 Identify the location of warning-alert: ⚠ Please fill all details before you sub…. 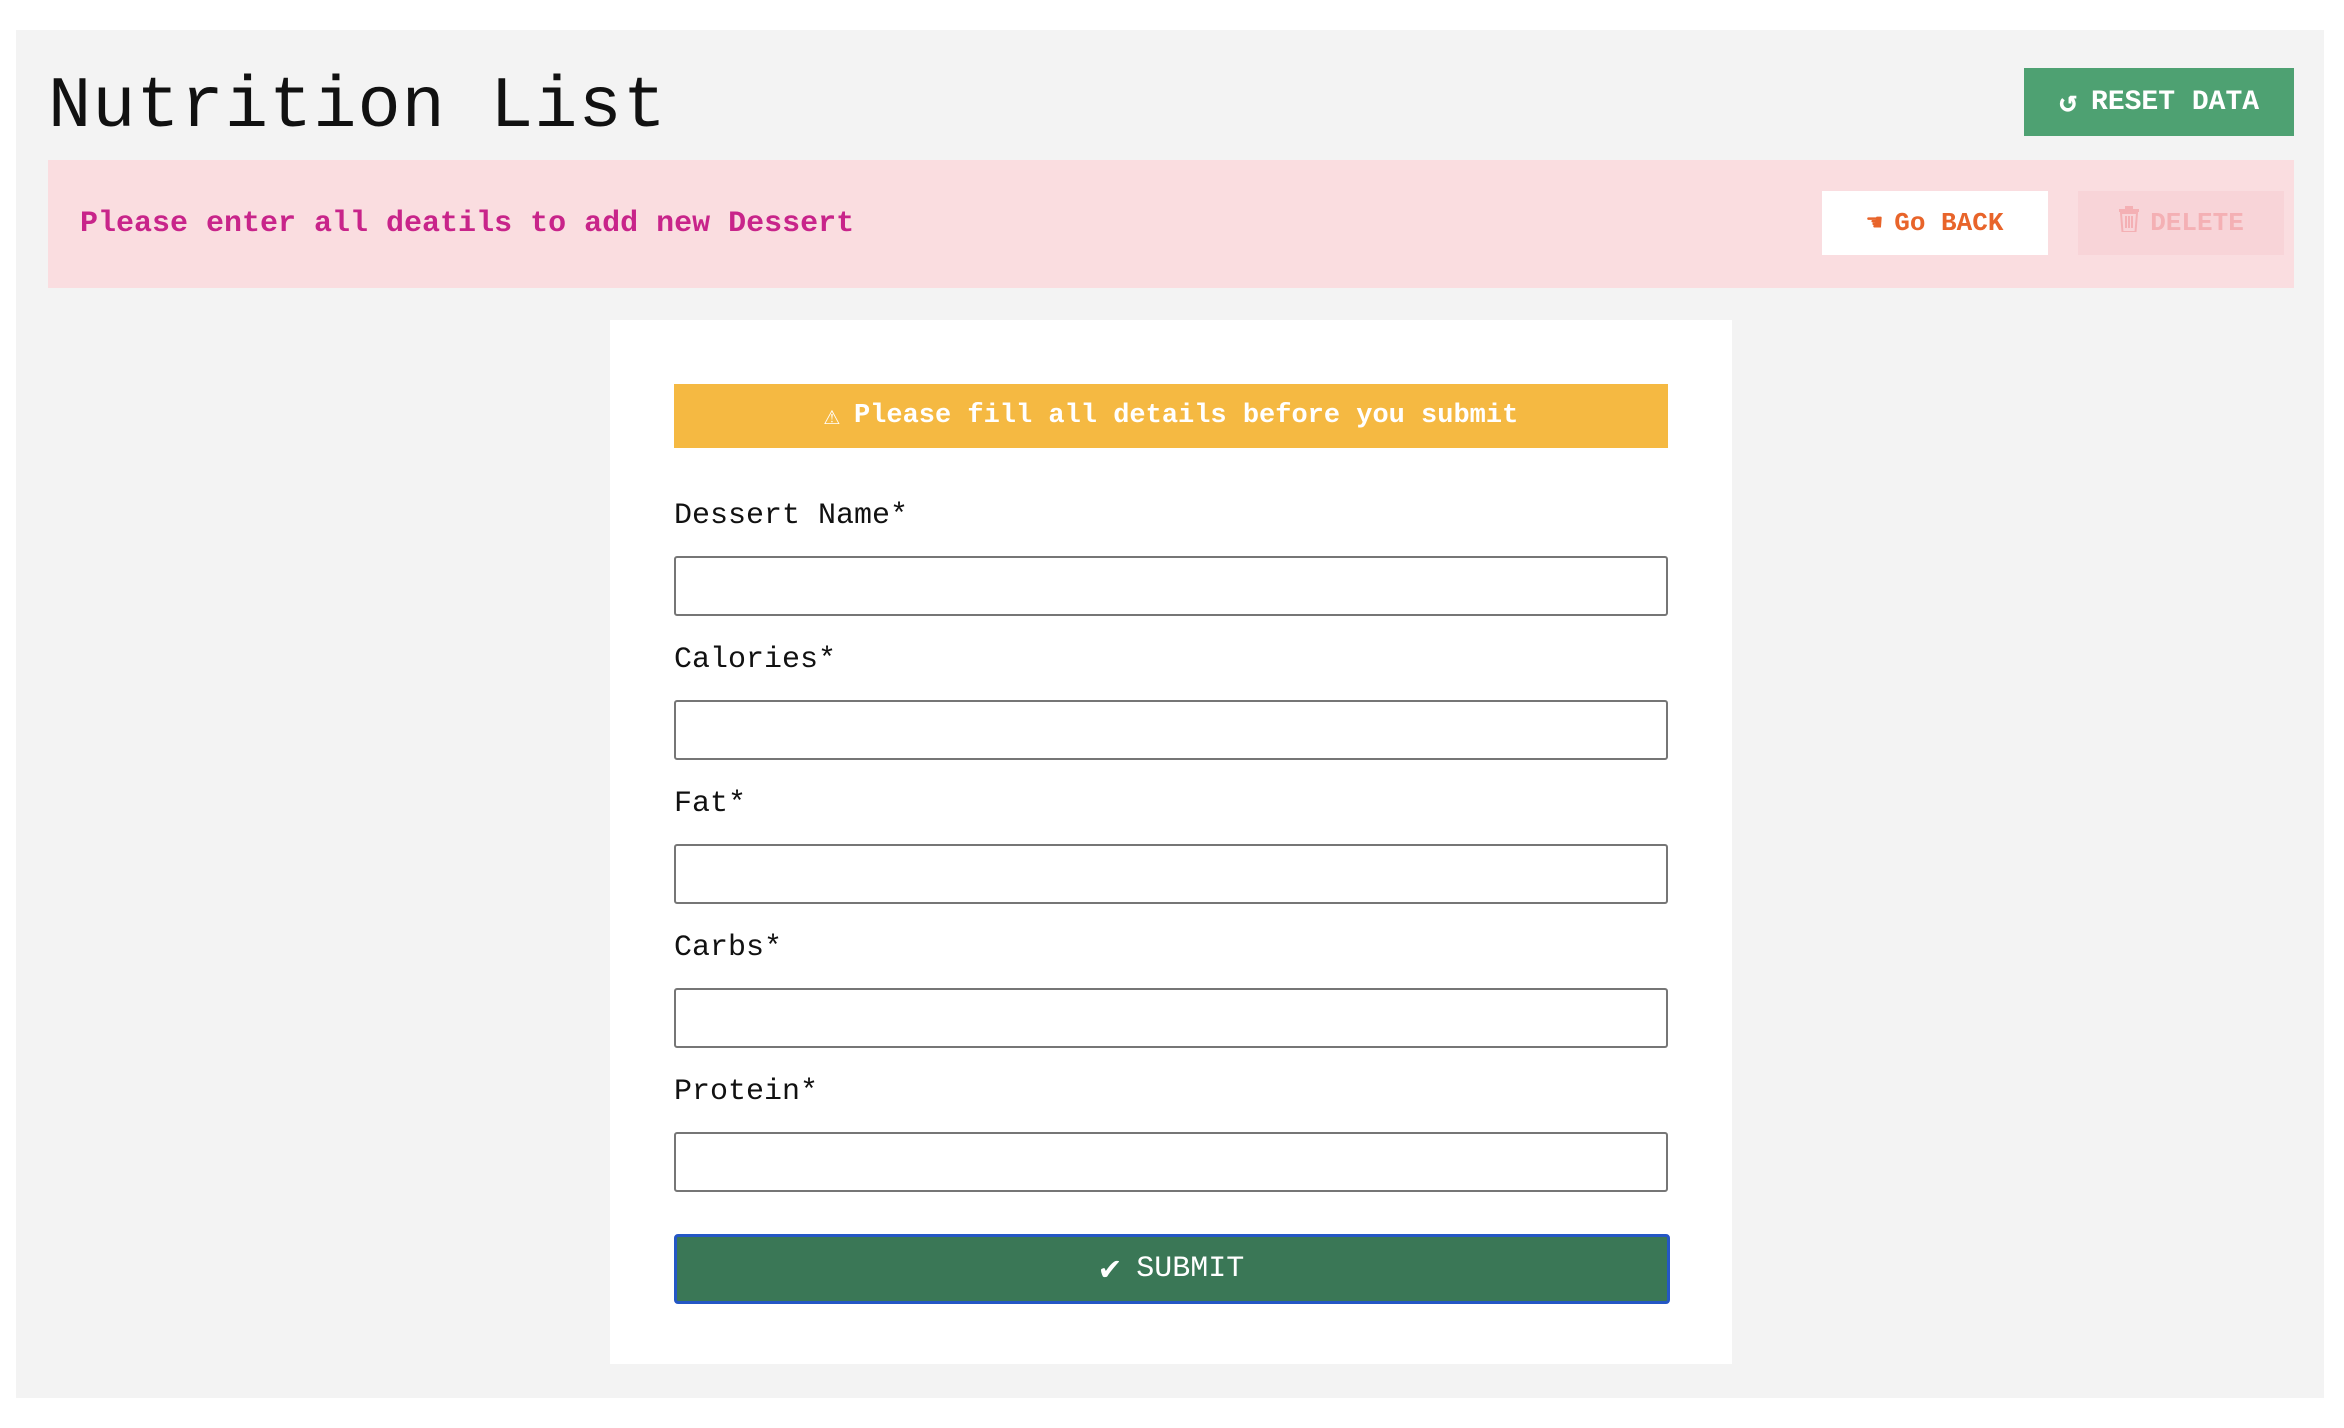
(1171, 416).